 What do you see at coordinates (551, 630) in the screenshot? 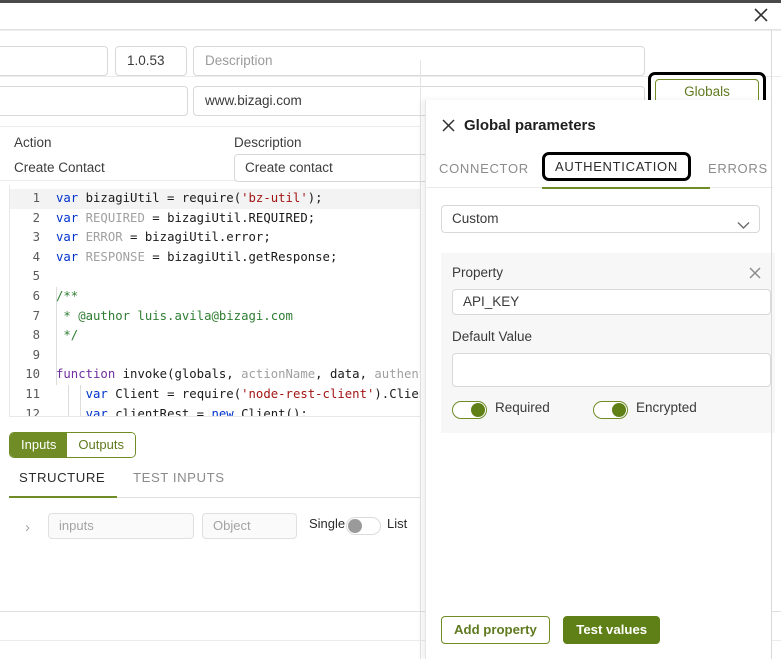
I see `panel-actions: Add property Test values` at bounding box center [551, 630].